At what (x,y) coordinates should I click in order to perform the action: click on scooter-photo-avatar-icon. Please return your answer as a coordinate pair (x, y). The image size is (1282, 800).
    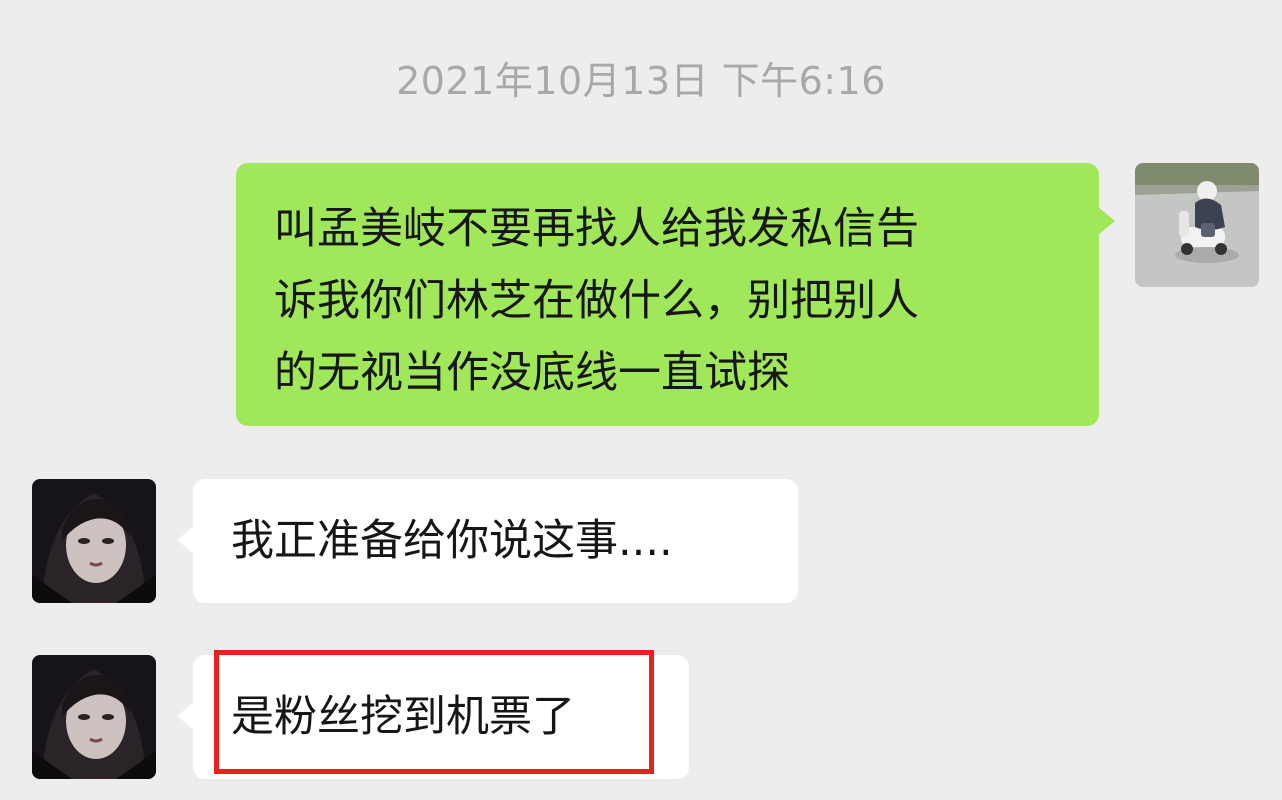
    Looking at the image, I should click on (1197, 225).